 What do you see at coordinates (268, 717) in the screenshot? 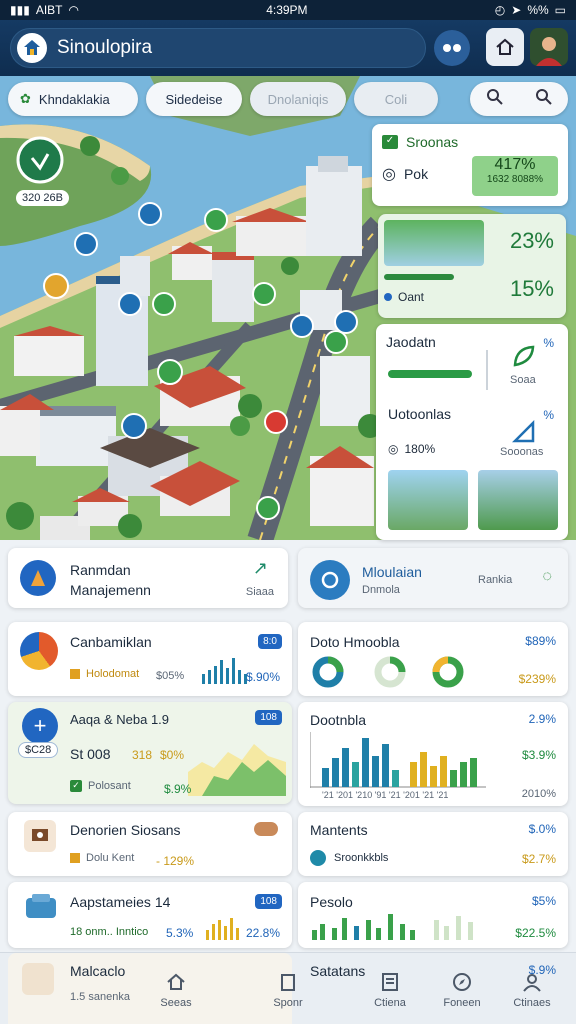
I see `card-area-badge: 108` at bounding box center [268, 717].